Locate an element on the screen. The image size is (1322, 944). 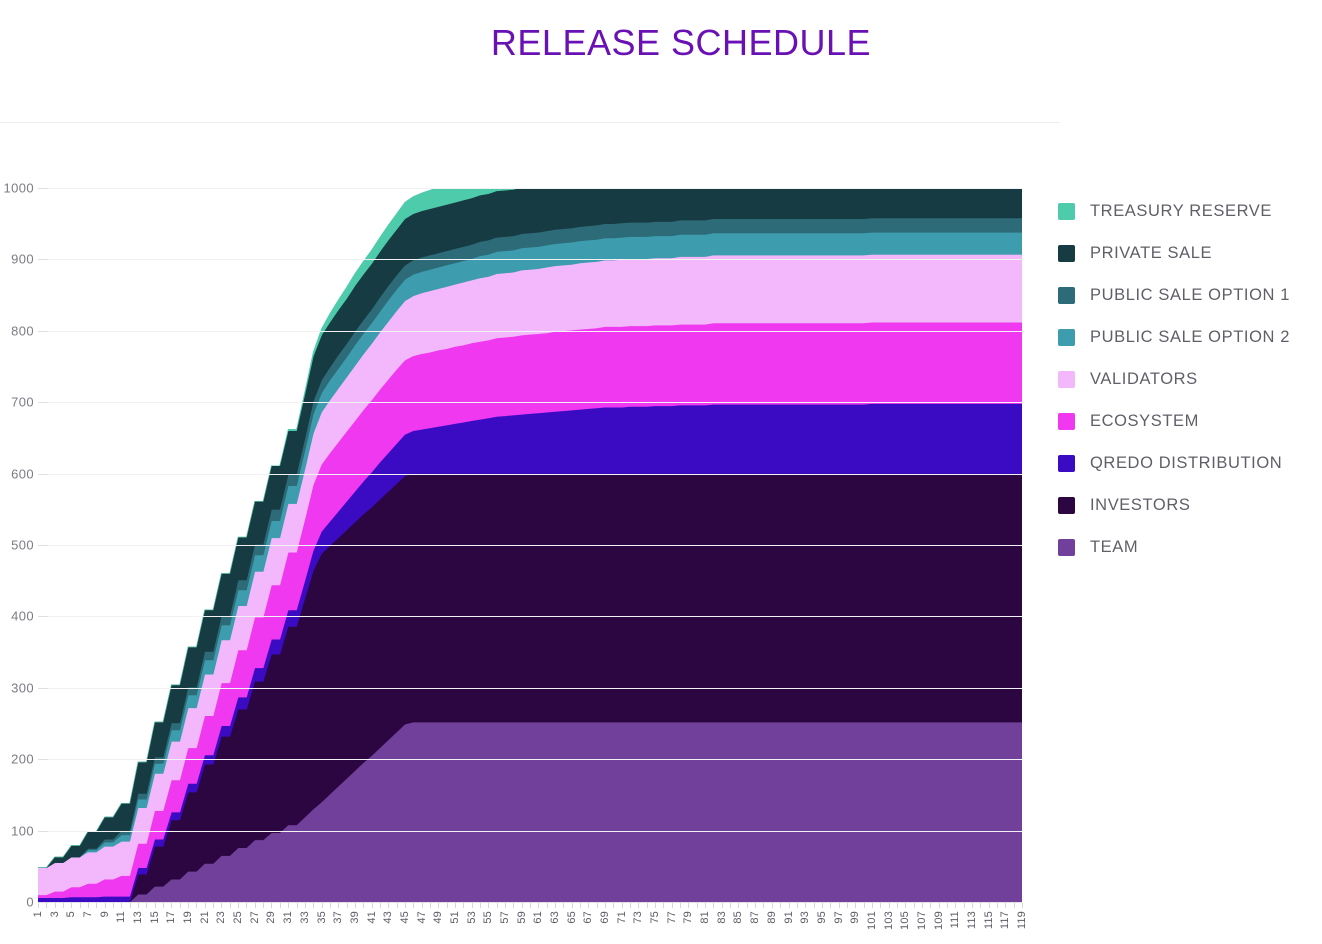
x-tick-label: 23 is located at coordinates (221, 917).